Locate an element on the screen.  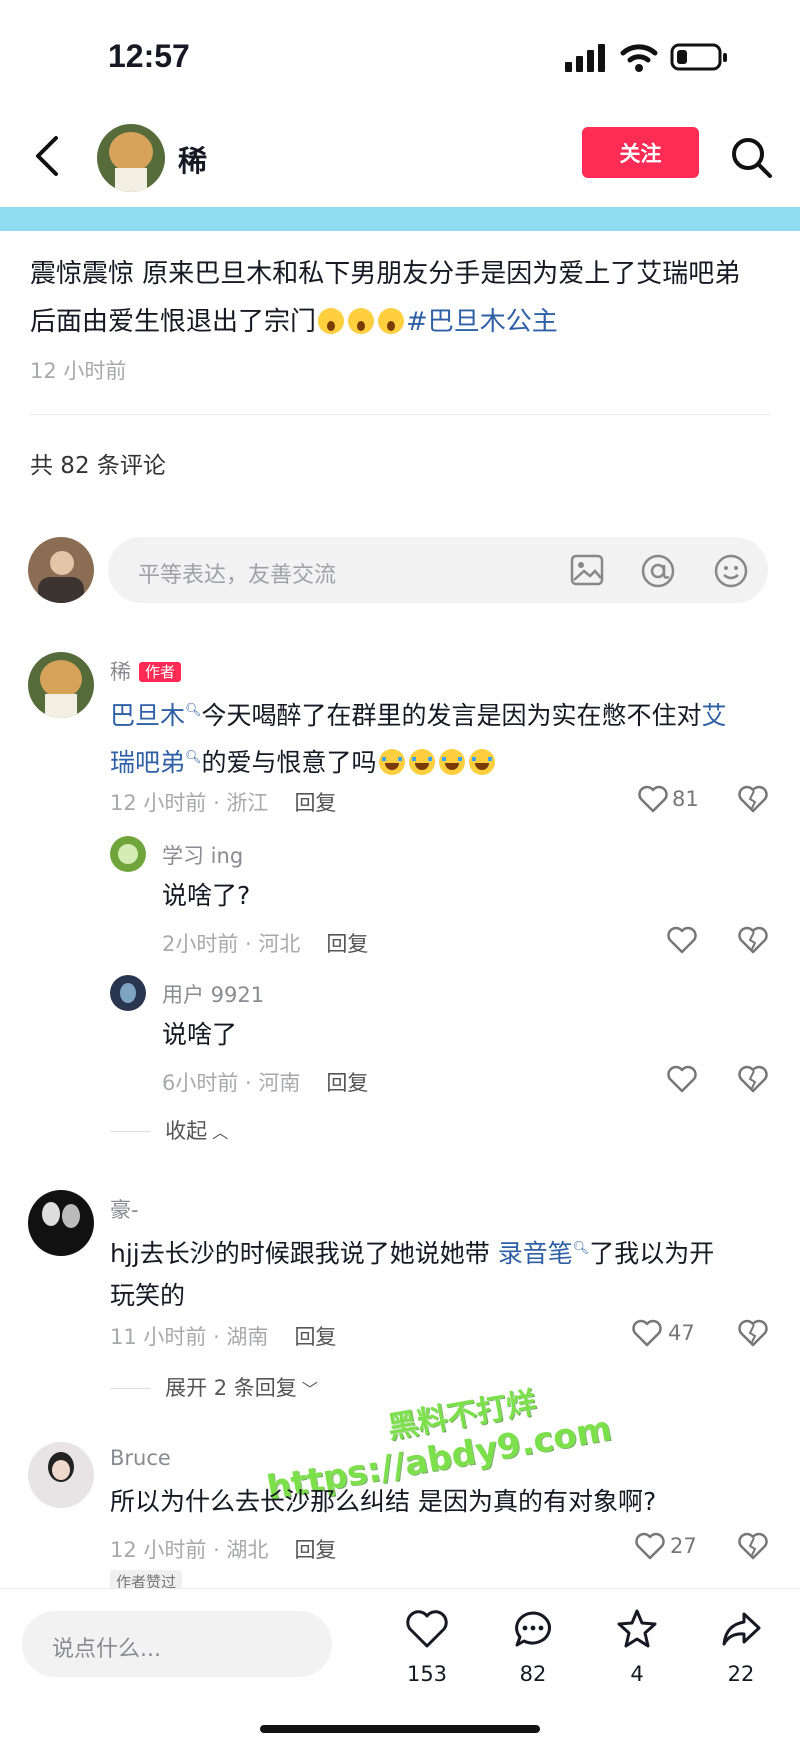
comment-text-line2: 玩笑的 is located at coordinates (148, 1295).